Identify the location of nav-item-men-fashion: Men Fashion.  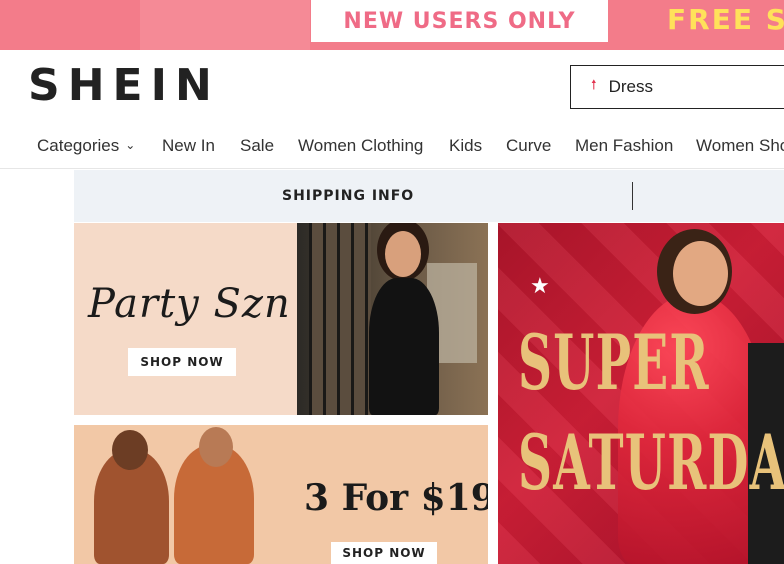
(624, 146).